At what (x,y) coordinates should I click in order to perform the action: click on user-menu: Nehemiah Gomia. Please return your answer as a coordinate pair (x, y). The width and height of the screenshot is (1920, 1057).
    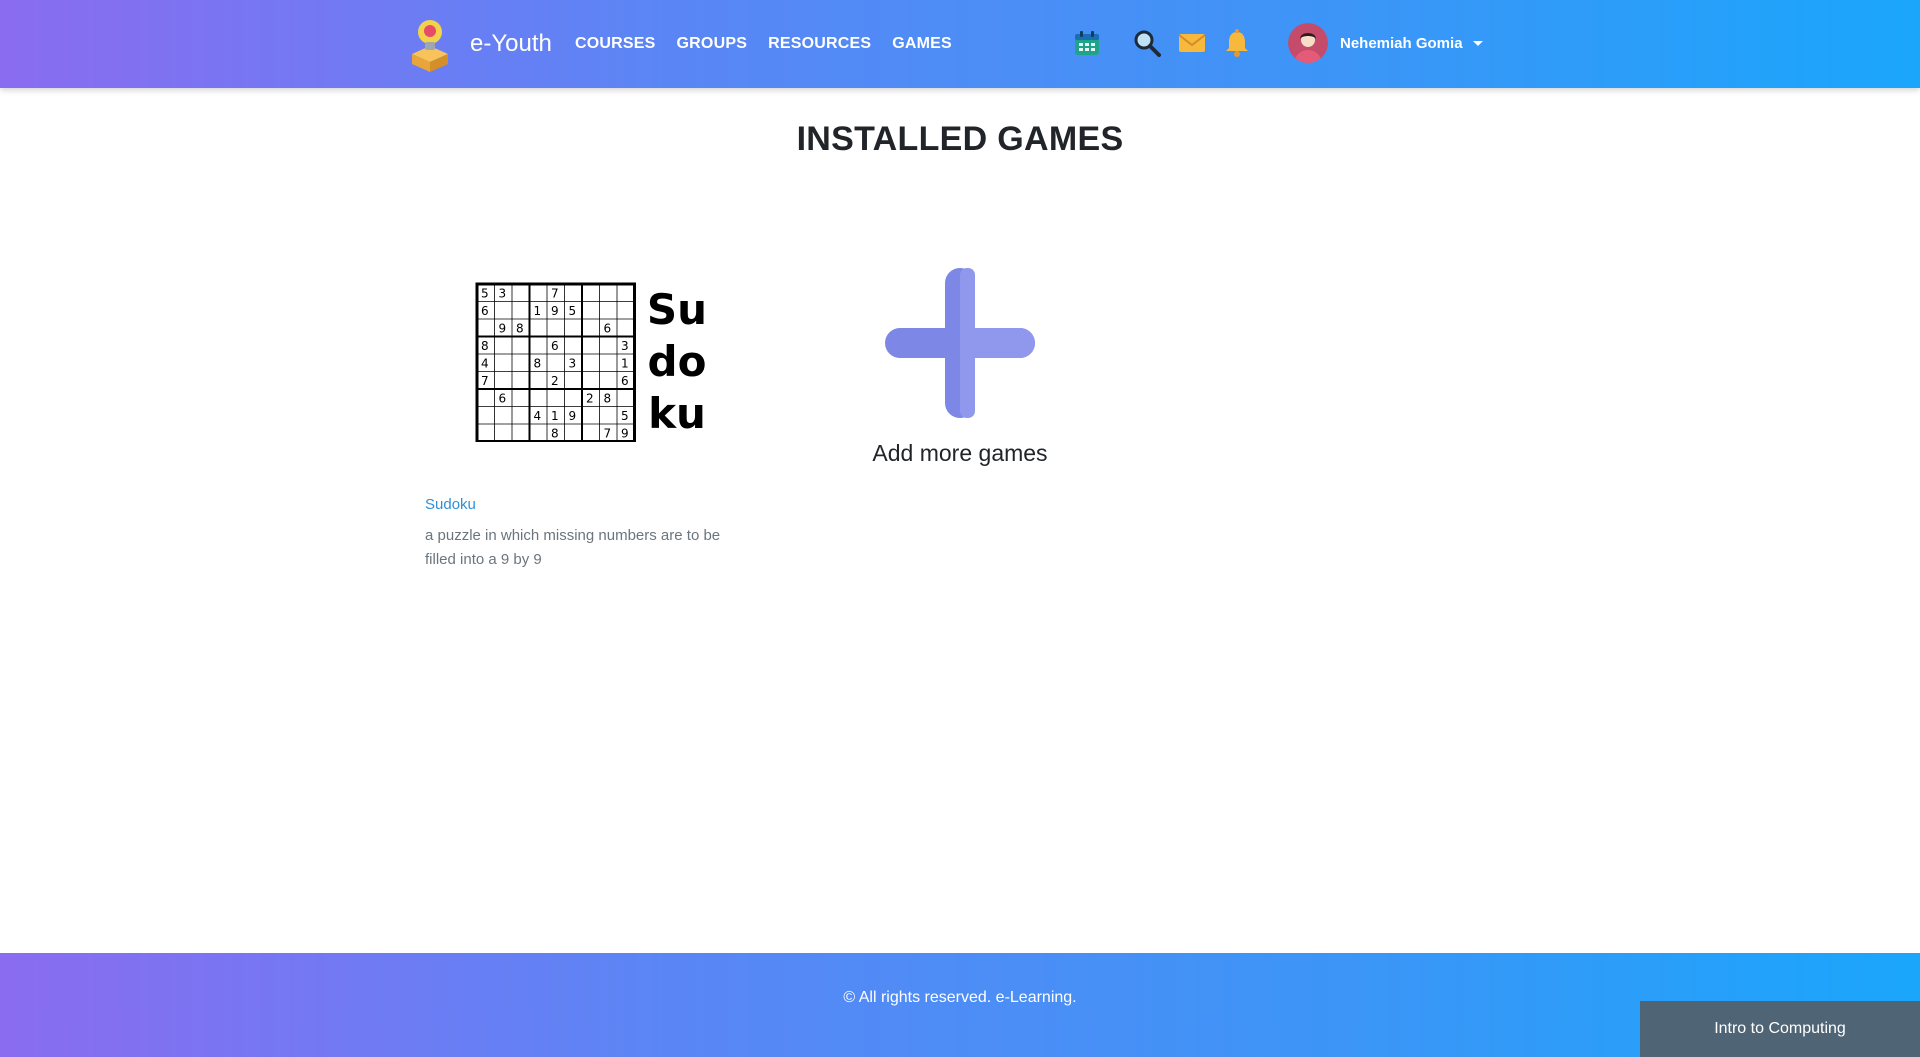
    Looking at the image, I should click on (1385, 43).